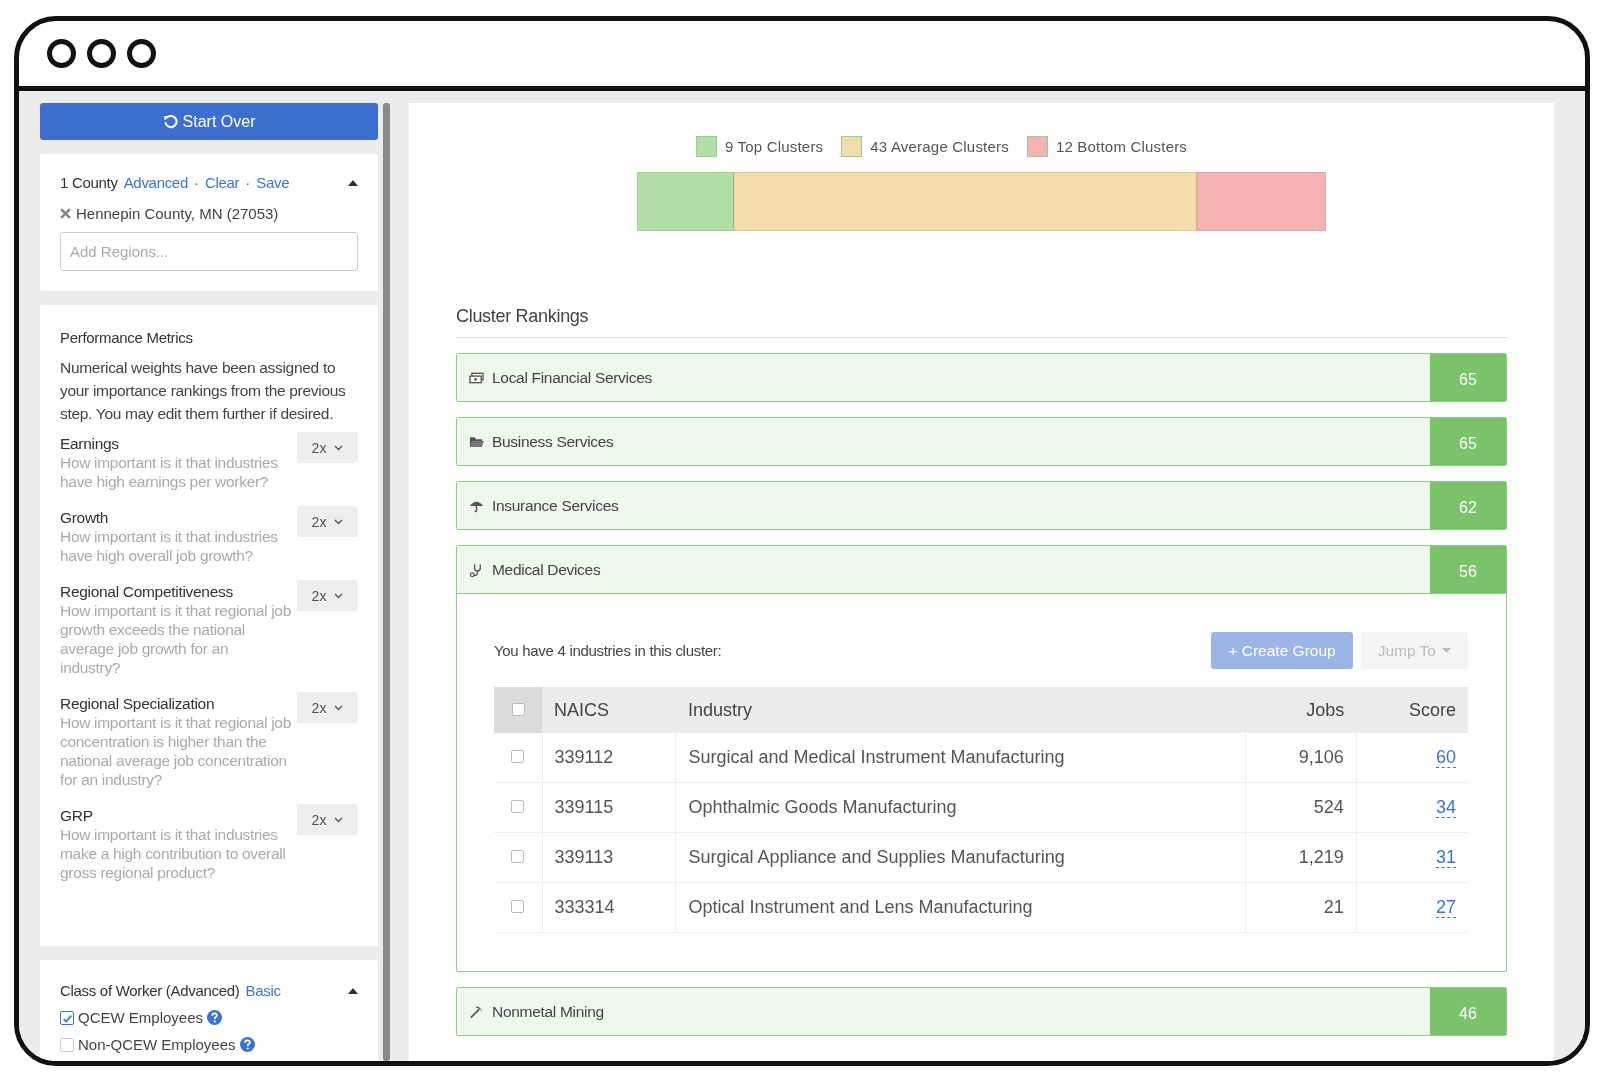 This screenshot has width=1600, height=1079. What do you see at coordinates (960, 807) in the screenshot?
I see `table-cell: Ophthalmic Goods Manufacturing` at bounding box center [960, 807].